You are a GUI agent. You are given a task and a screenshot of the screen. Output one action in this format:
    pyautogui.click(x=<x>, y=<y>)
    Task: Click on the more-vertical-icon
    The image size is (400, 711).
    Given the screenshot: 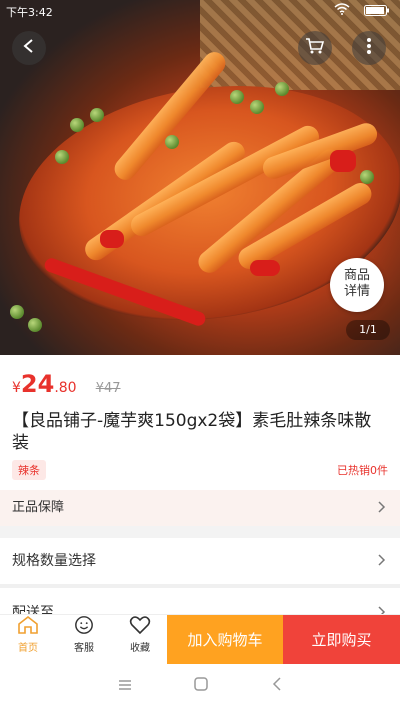 What is the action you would take?
    pyautogui.click(x=369, y=48)
    